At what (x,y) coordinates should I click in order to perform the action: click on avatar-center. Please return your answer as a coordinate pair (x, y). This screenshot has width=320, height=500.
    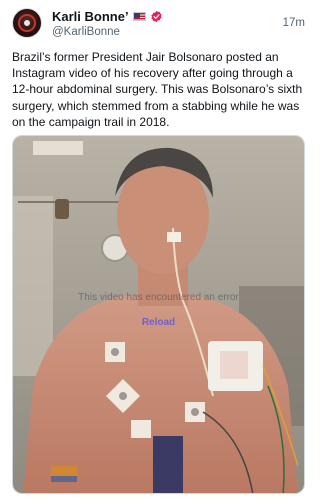
    Looking at the image, I should click on (27, 23).